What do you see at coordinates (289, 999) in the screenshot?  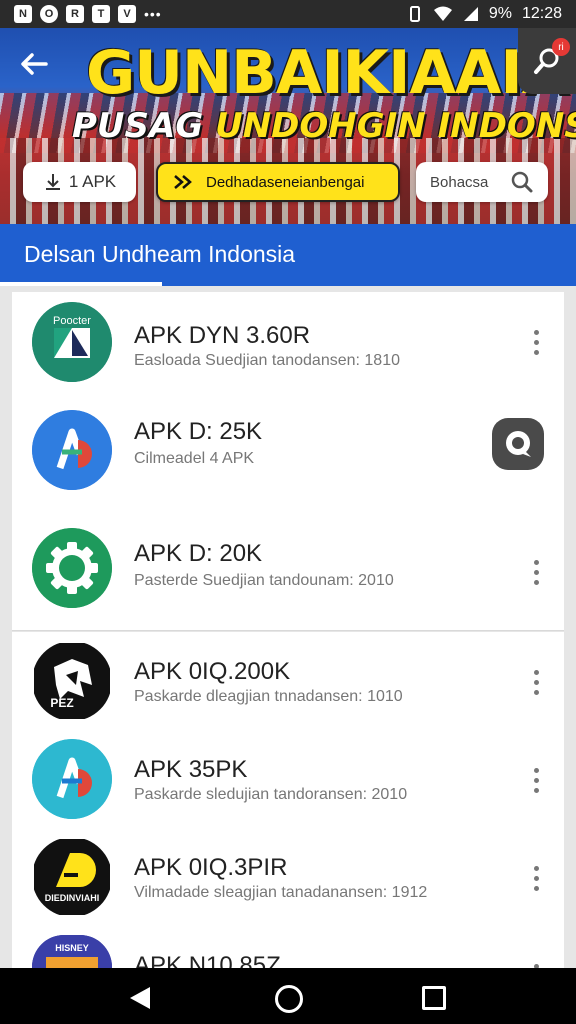 I see `nav-home-icon` at bounding box center [289, 999].